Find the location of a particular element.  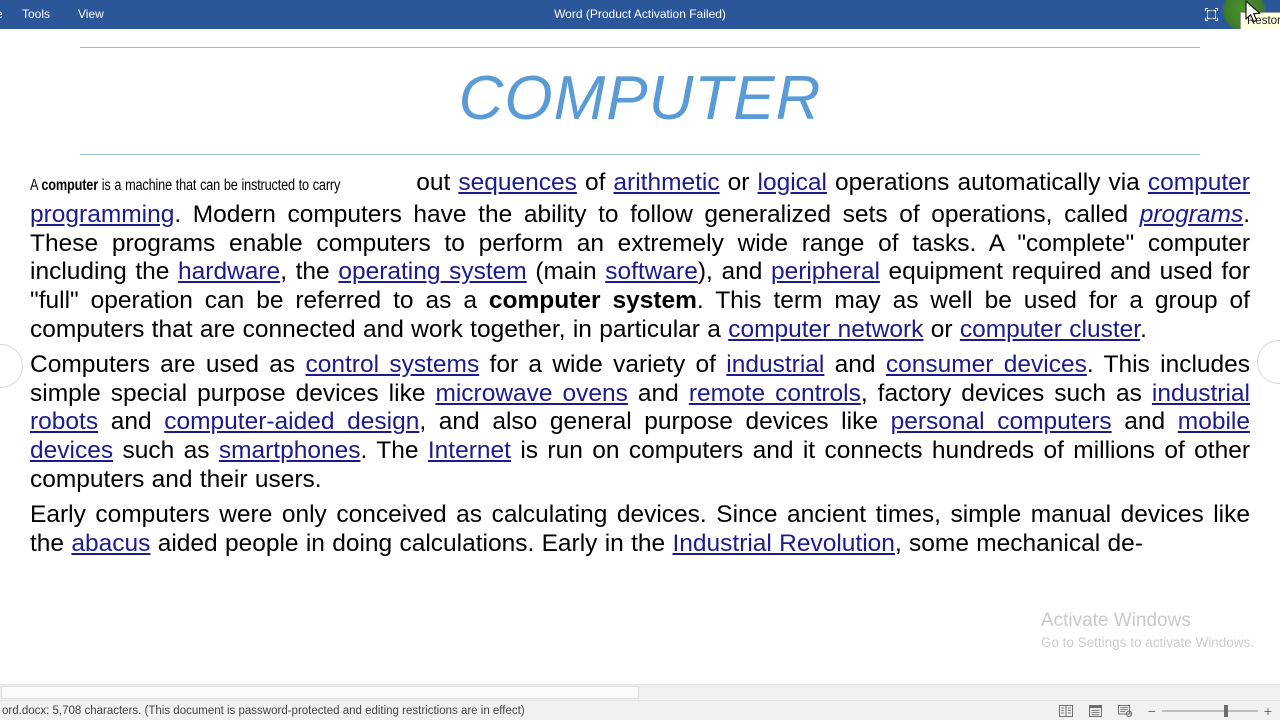

horizontal-scrollbar-thumb is located at coordinates (320, 692).